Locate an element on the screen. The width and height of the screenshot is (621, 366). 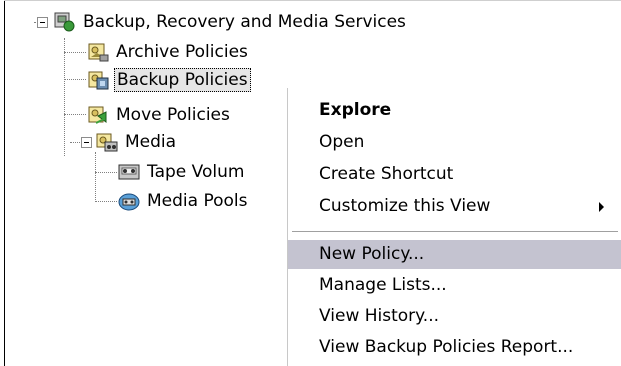
media-icon is located at coordinates (107, 142).